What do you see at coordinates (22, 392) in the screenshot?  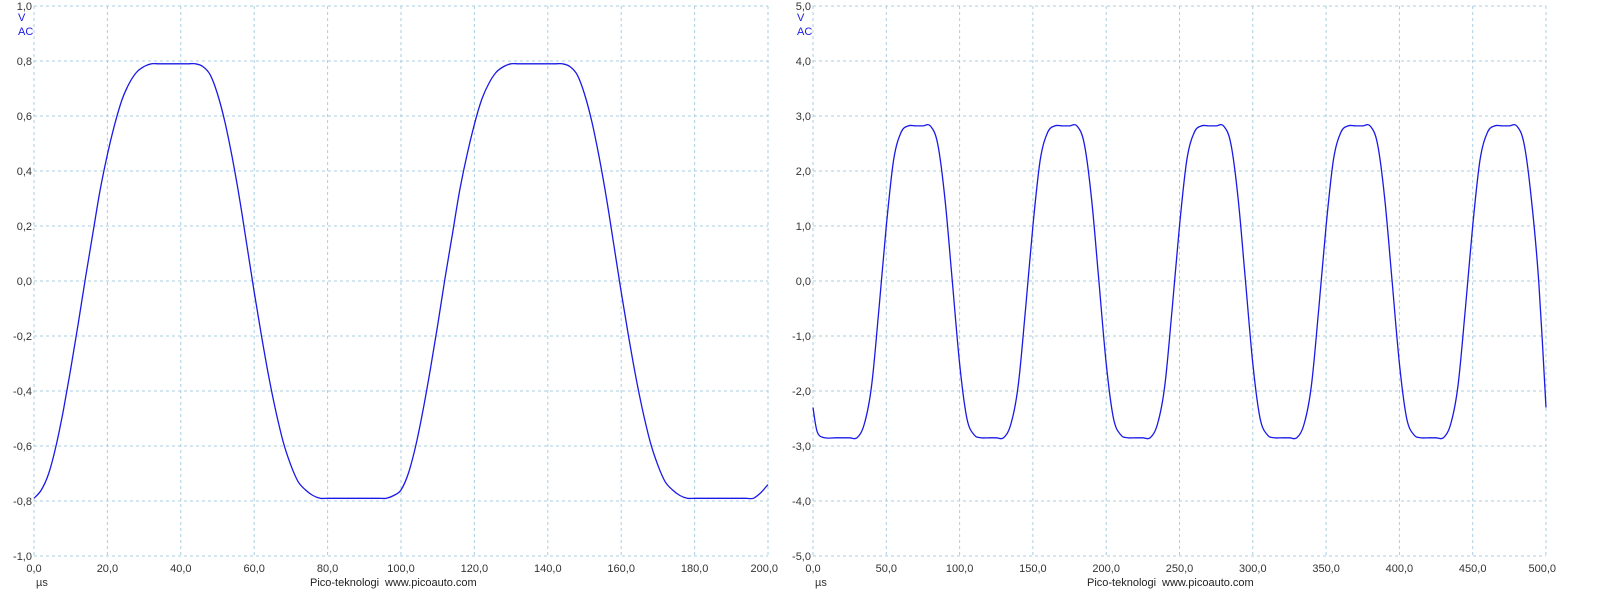 I see `y-tick-label-left: -0,4` at bounding box center [22, 392].